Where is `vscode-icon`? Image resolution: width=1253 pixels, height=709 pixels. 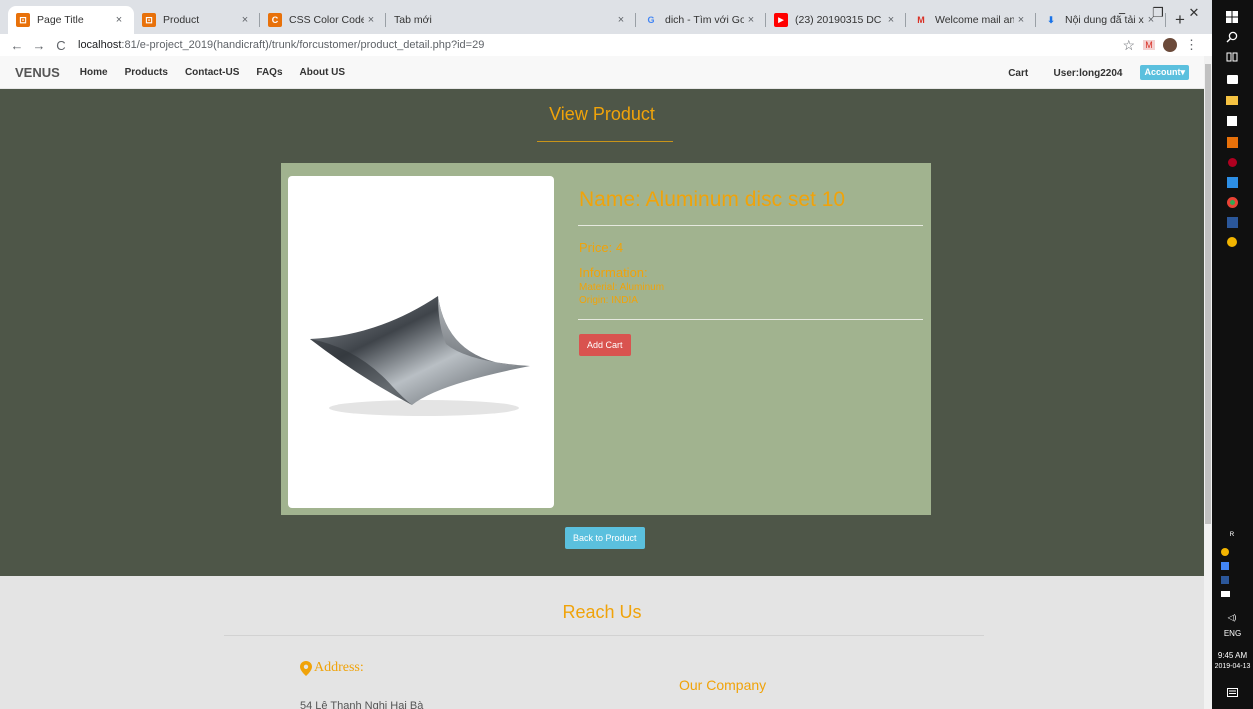
vscode-icon is located at coordinates (1232, 182).